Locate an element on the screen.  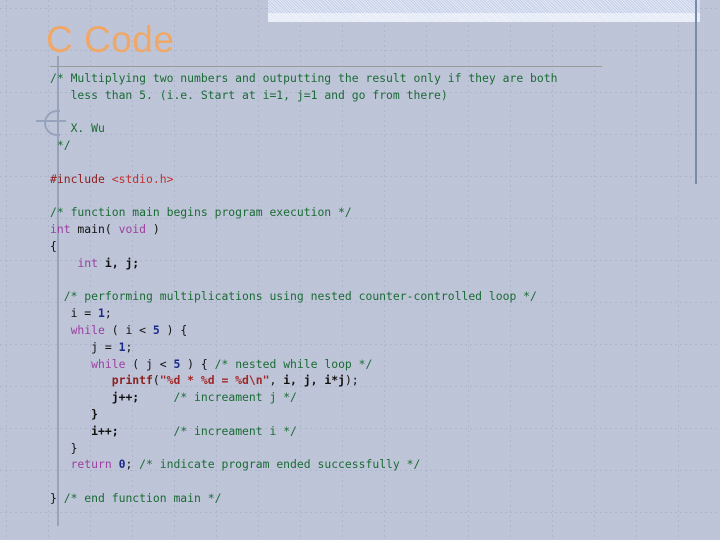
code-line: int i, j; is located at coordinates (380, 263).